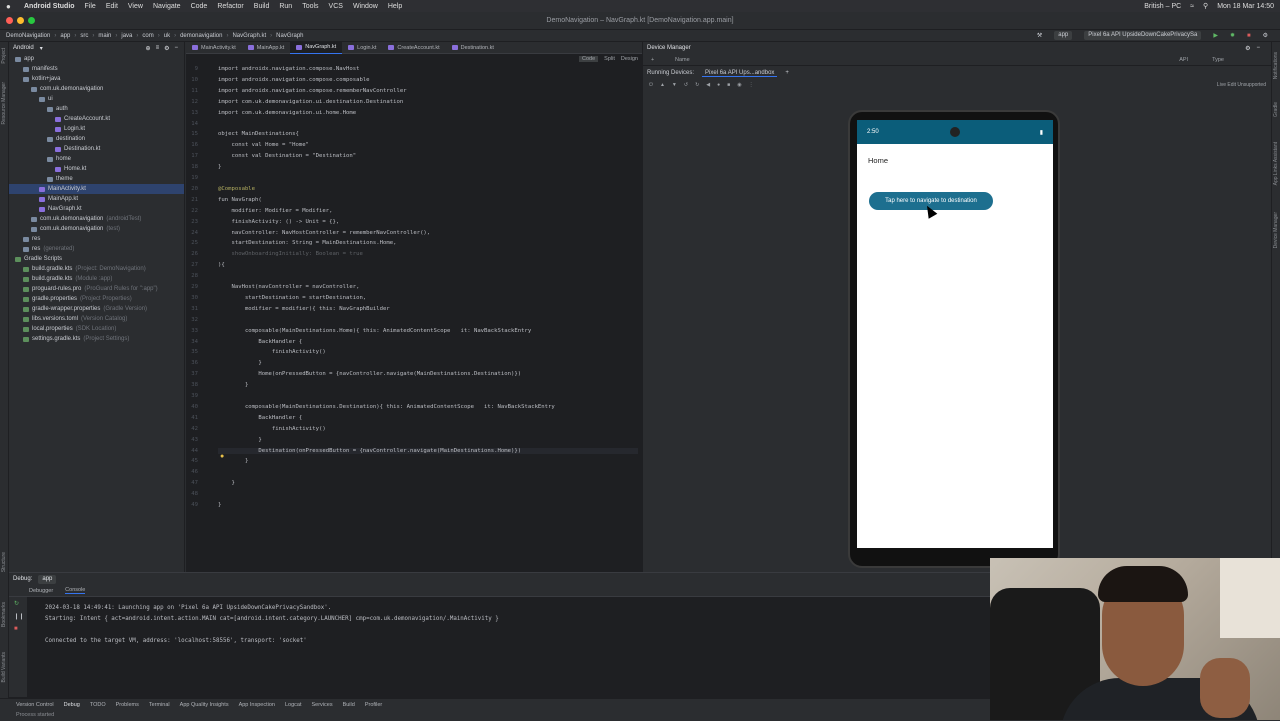  What do you see at coordinates (662, 85) in the screenshot?
I see `volume-up-icon: ▲` at bounding box center [662, 85].